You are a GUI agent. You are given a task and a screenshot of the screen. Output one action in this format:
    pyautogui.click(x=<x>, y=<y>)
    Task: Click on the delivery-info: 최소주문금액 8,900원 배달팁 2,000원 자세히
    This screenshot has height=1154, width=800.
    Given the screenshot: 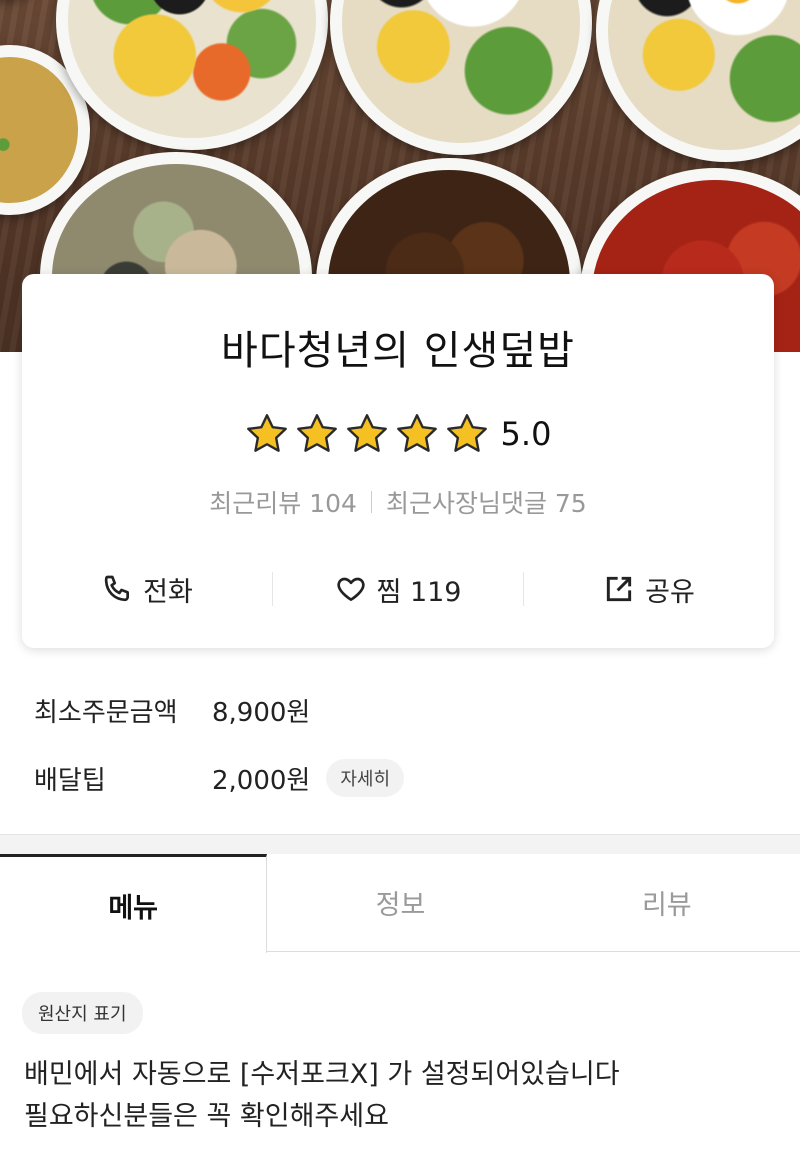 What is the action you would take?
    pyautogui.click(x=407, y=756)
    